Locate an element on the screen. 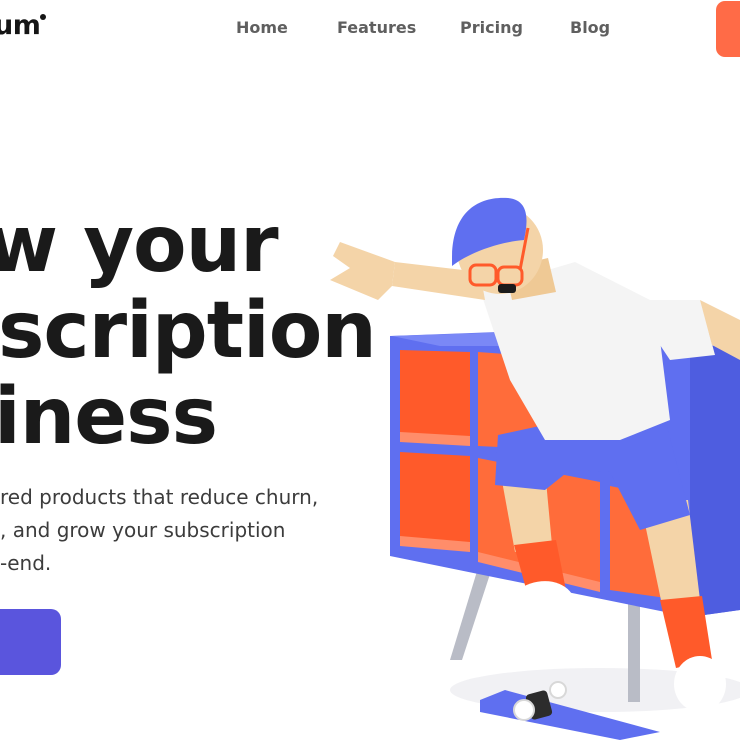 This screenshot has height=740, width=740. hero-subtext-line-2: , and grow your subscription is located at coordinates (143, 530).